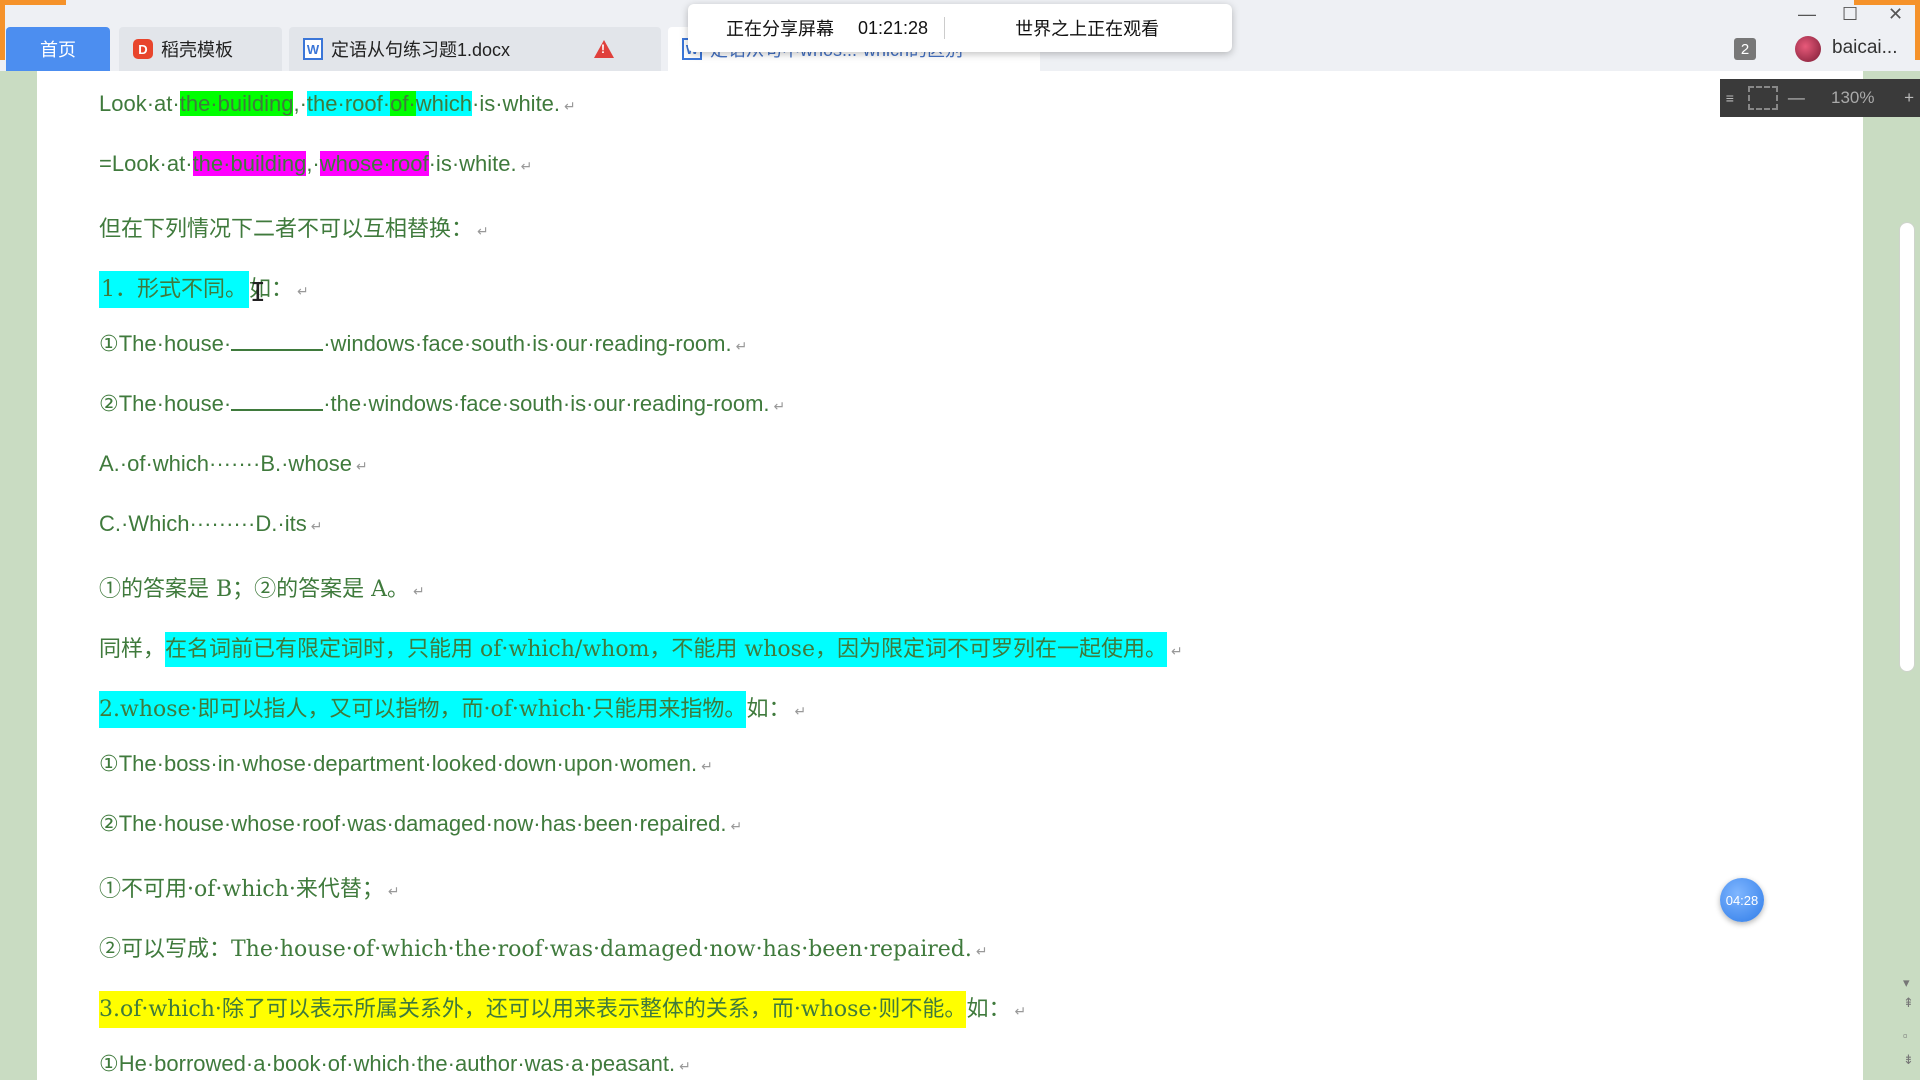 This screenshot has width=1920, height=1080. Describe the element at coordinates (254, 589) in the screenshot. I see `text-run: ①的答案是 B；②的答案是 A。` at that location.